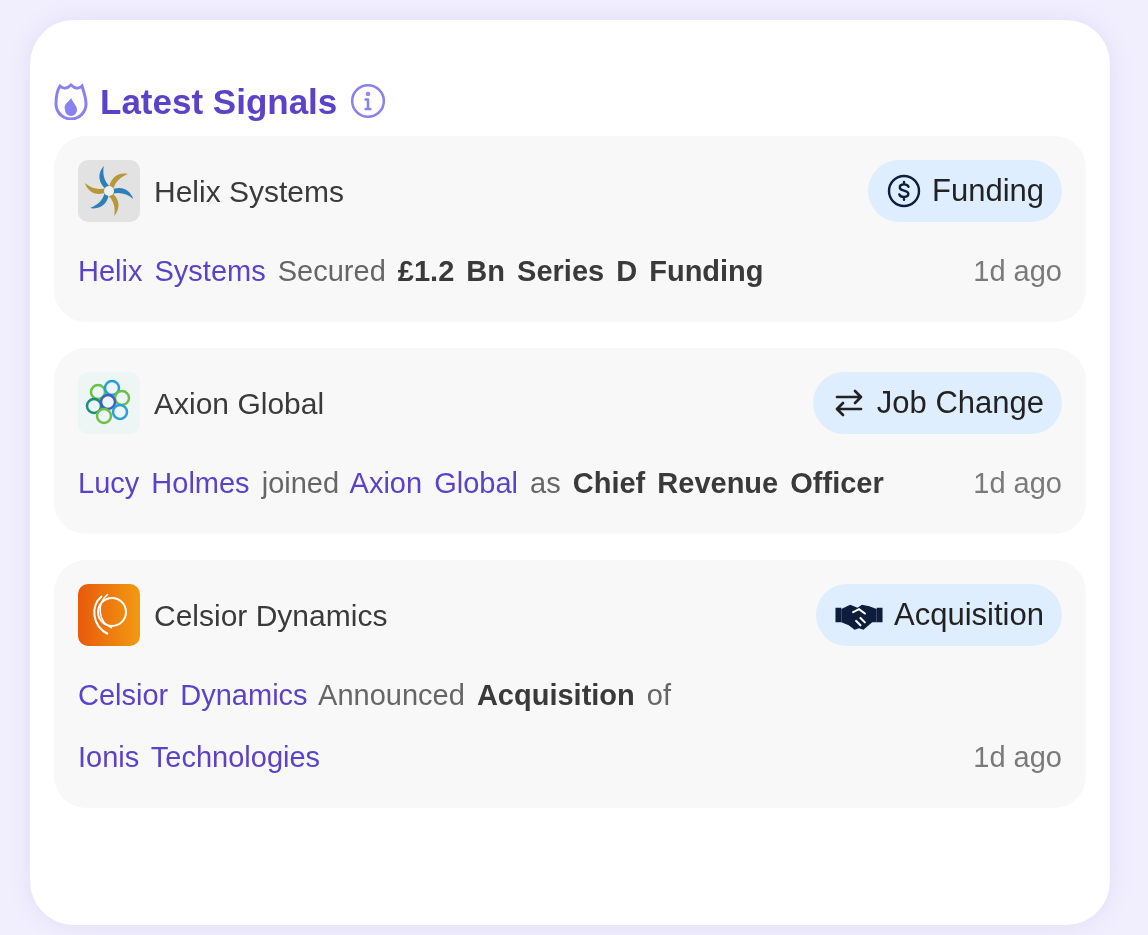  What do you see at coordinates (199, 757) in the screenshot?
I see `entity-link: Ionis Technologies` at bounding box center [199, 757].